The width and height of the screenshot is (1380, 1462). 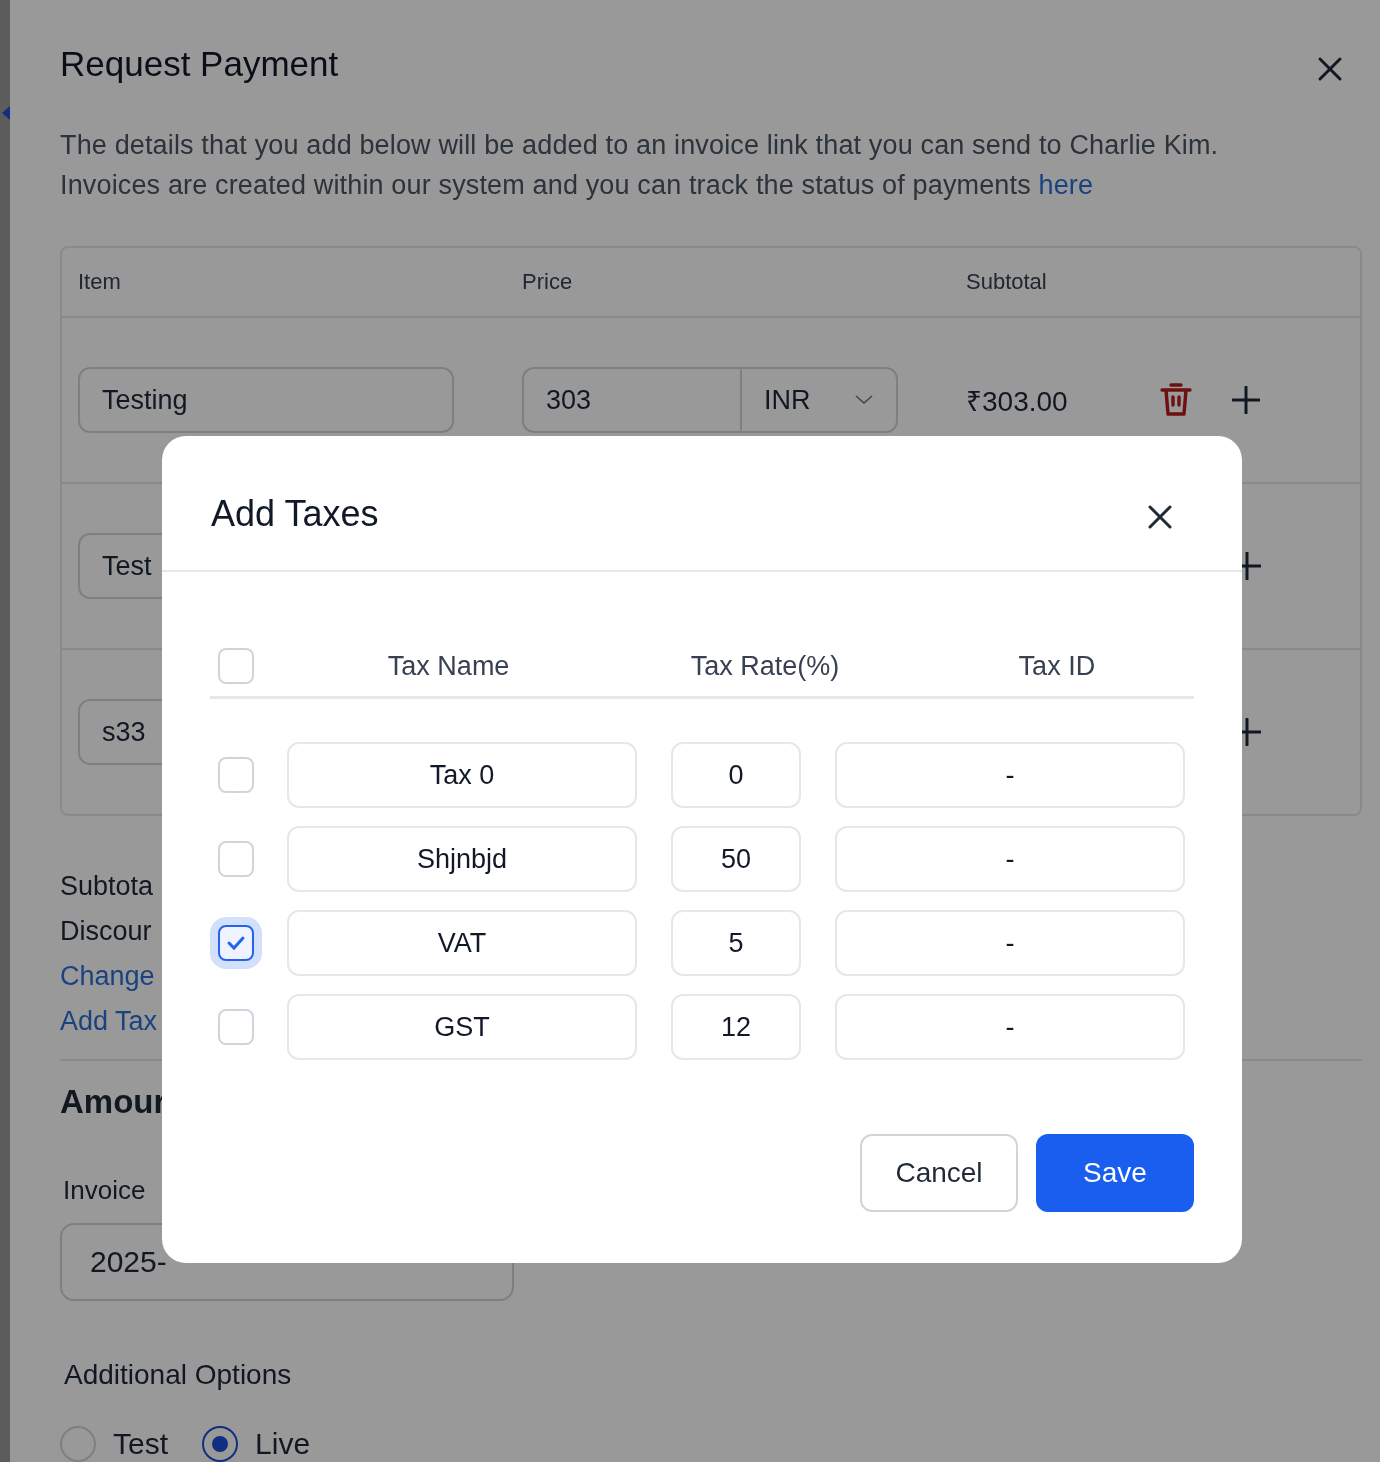 What do you see at coordinates (640, 145) in the screenshot?
I see `description-text: The details that you add below will be added to an invoice link that you can send to Charlie Kim.` at bounding box center [640, 145].